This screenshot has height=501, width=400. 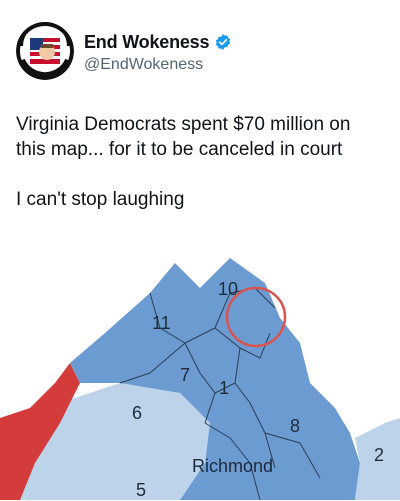 What do you see at coordinates (224, 388) in the screenshot?
I see `map-label-district-1: 1` at bounding box center [224, 388].